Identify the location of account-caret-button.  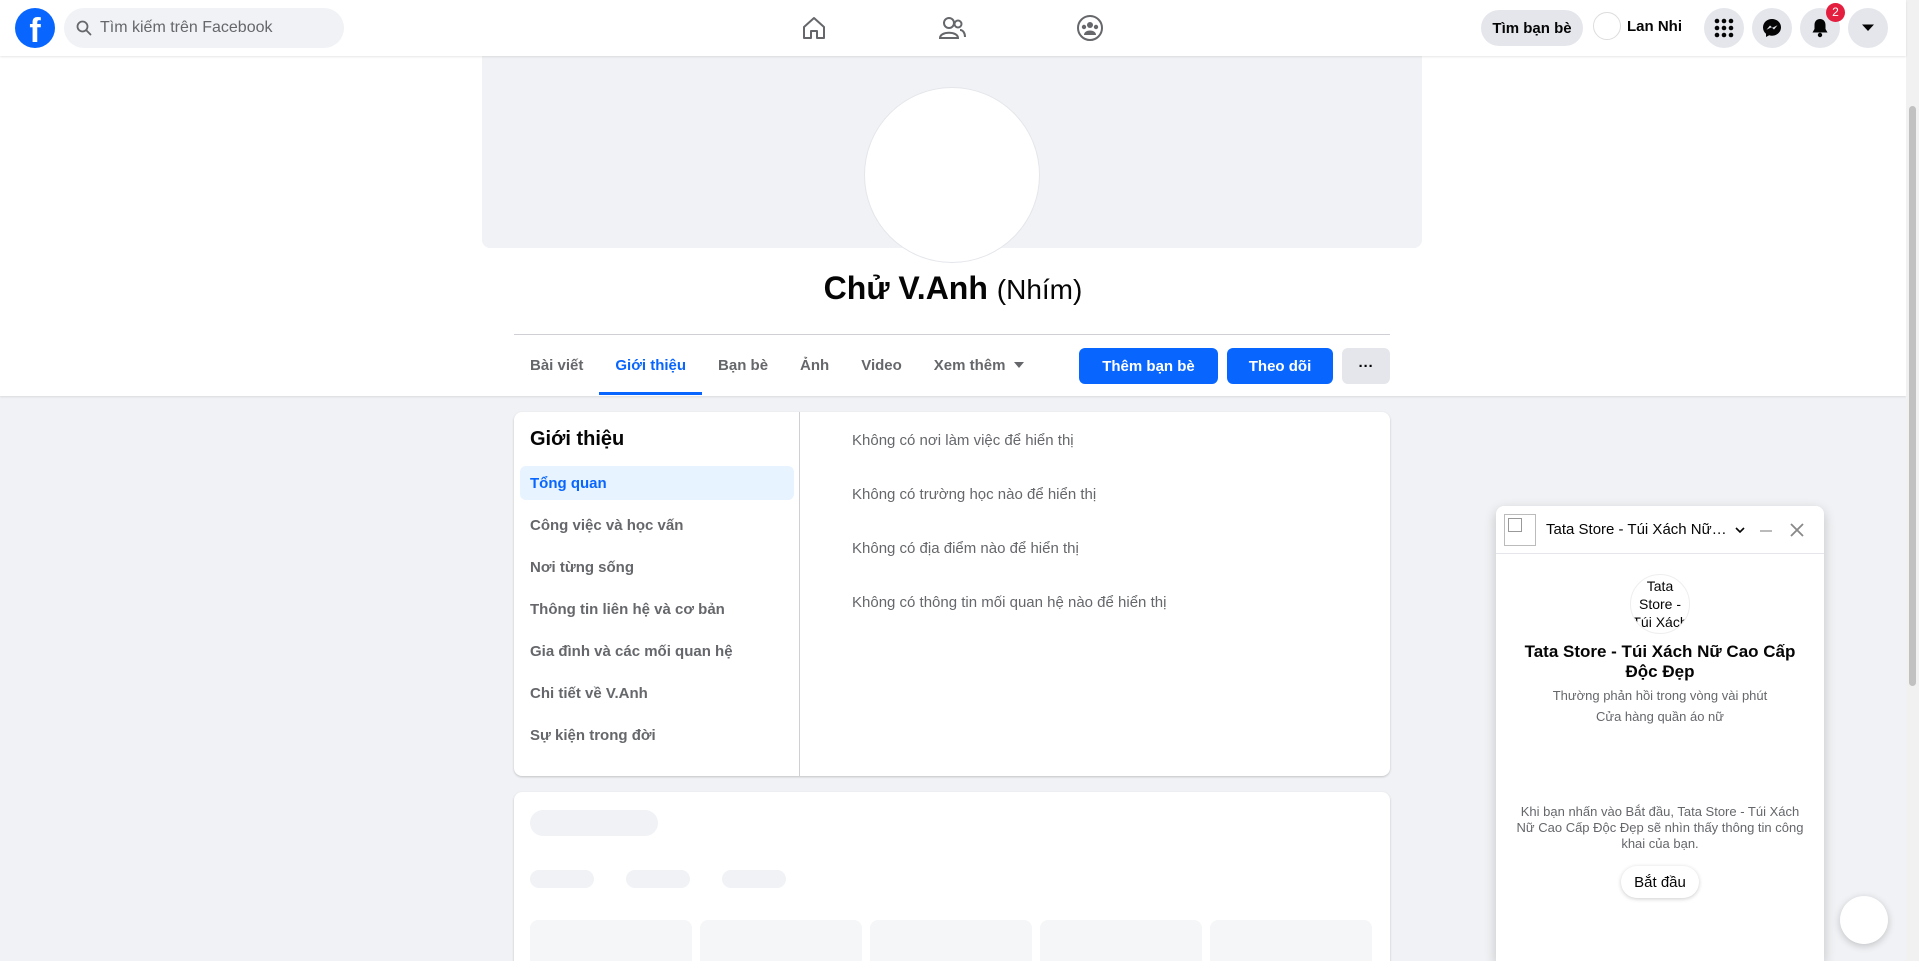
(1868, 28).